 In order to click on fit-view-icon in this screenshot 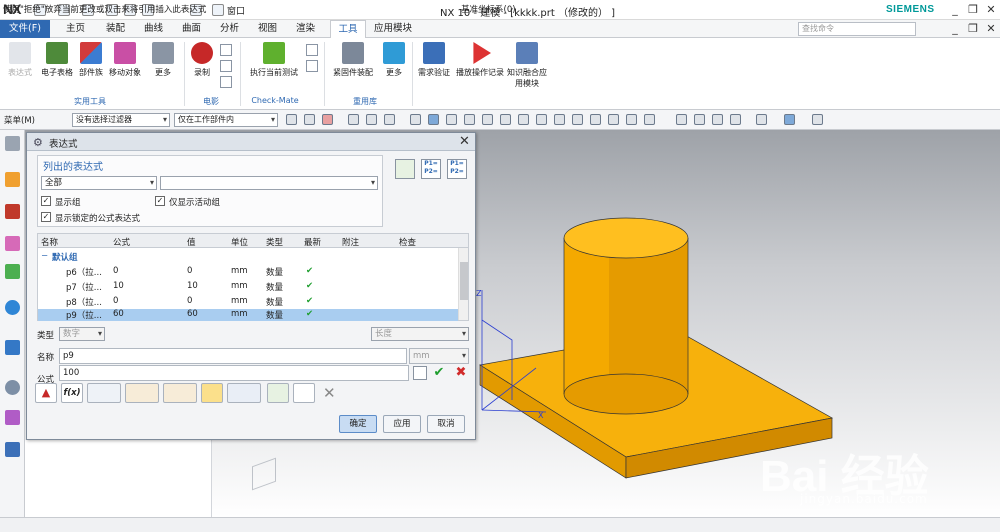, I will do `click(681, 119)`.